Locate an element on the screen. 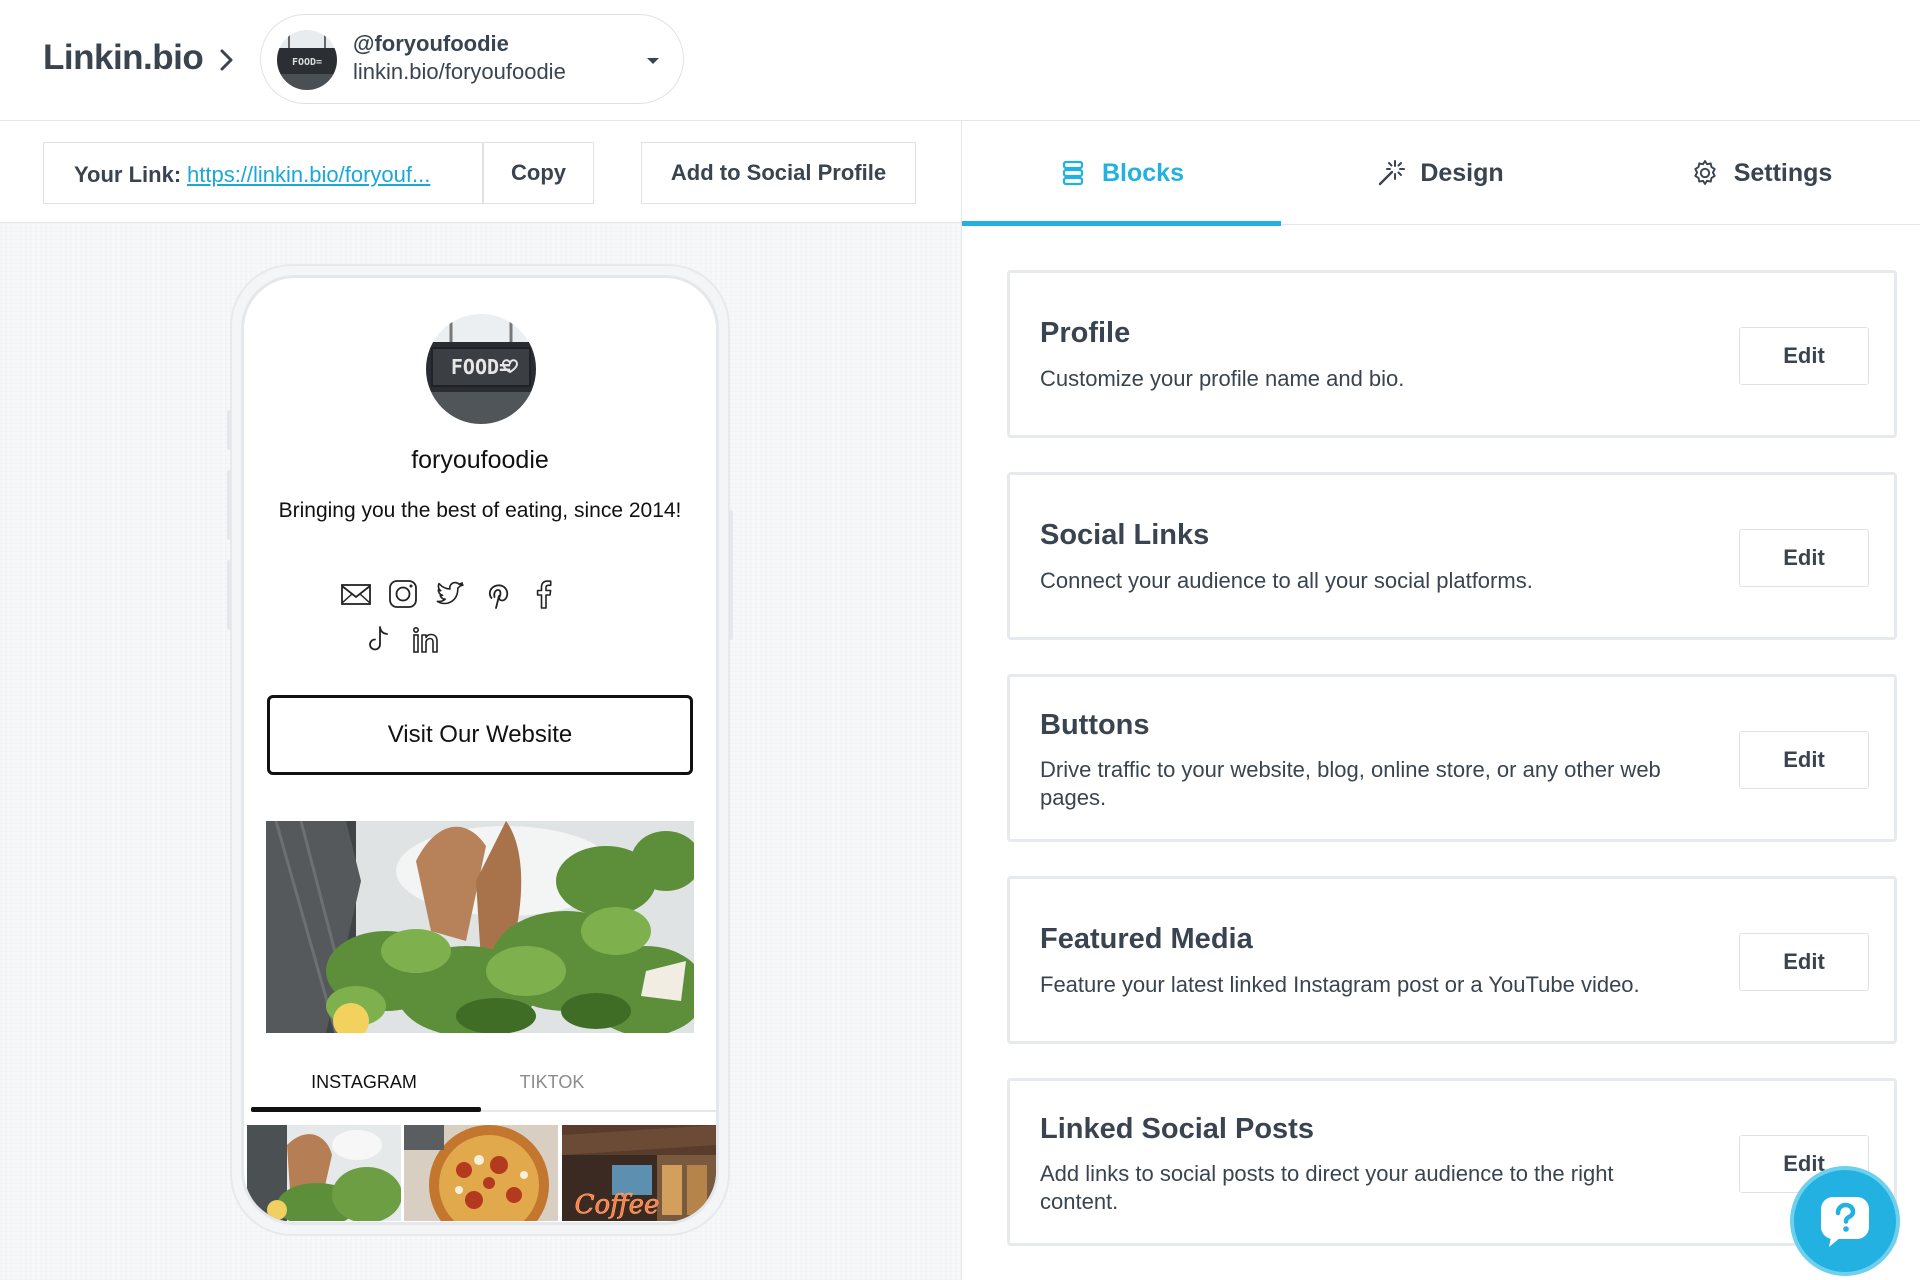  help-button is located at coordinates (1845, 1221).